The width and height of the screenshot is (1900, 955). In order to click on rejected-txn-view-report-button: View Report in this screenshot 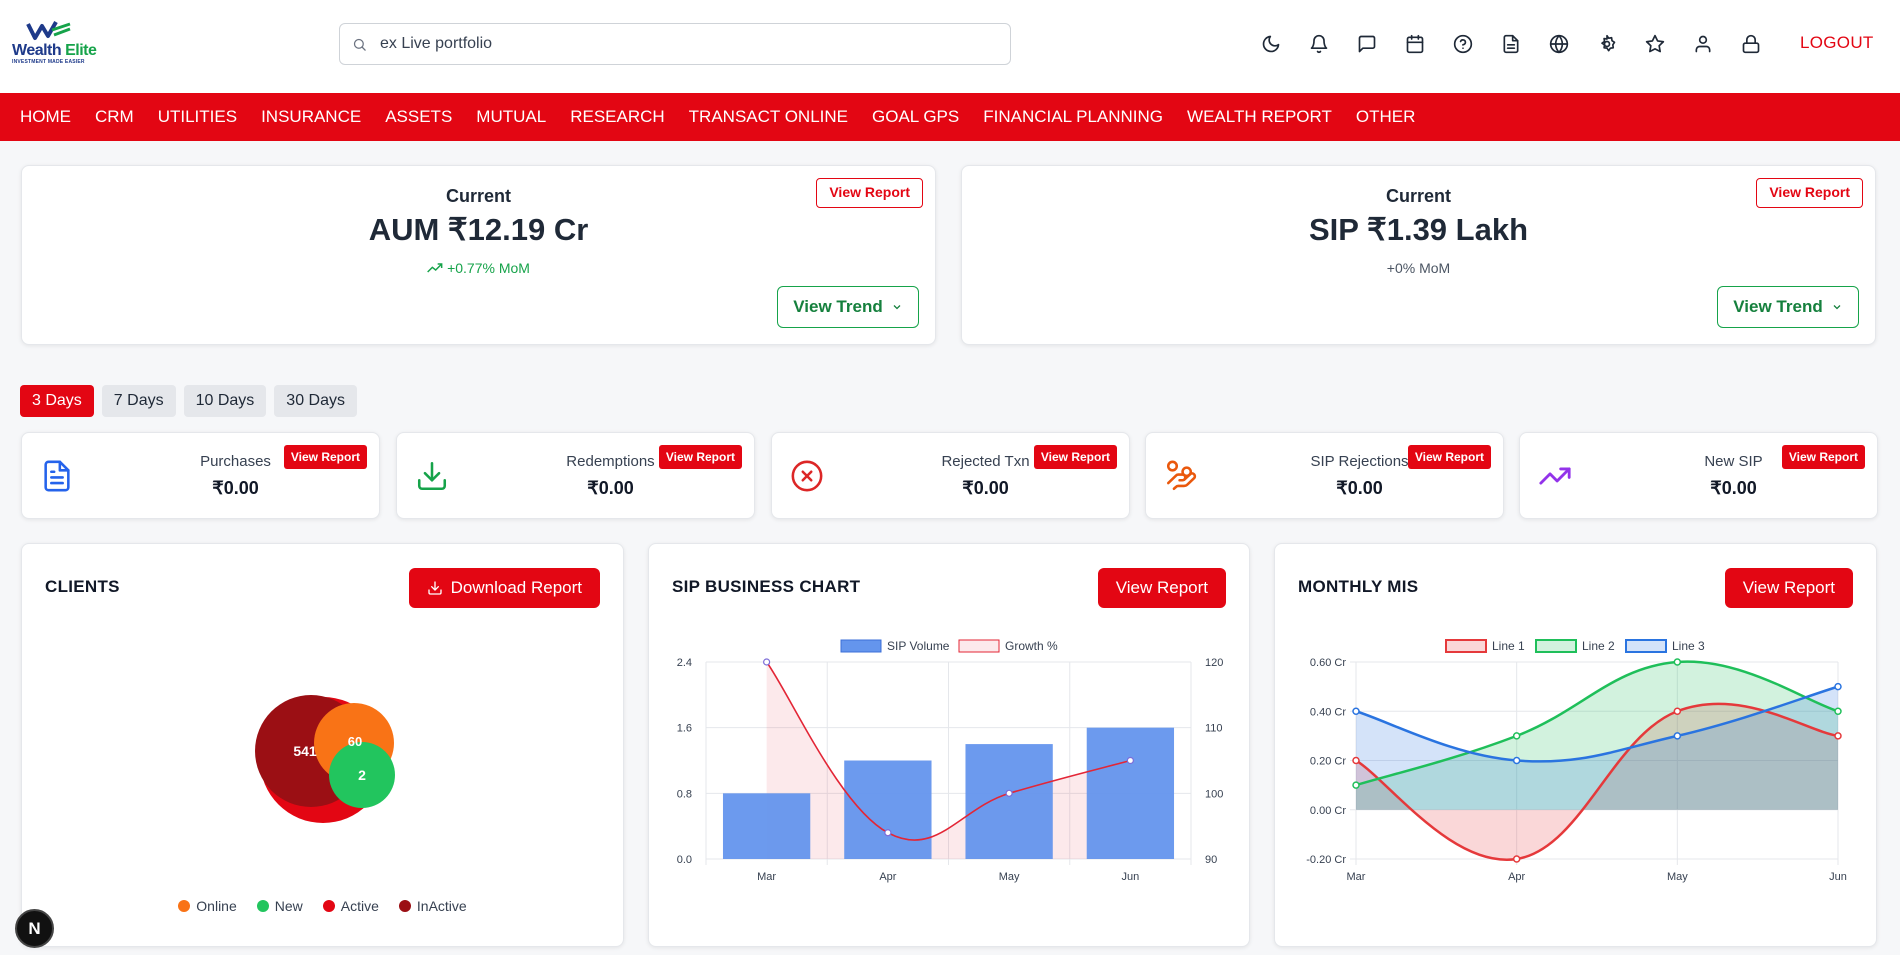, I will do `click(1075, 457)`.